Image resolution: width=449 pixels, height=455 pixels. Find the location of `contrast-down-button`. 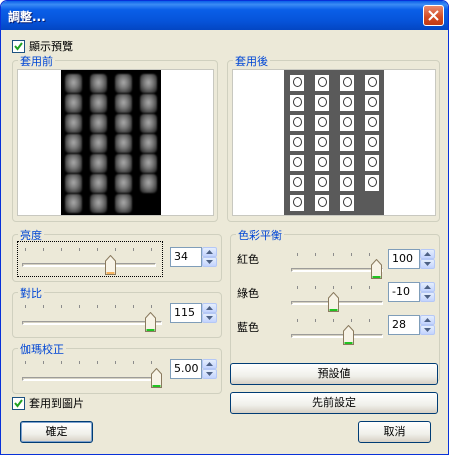

contrast-down-button is located at coordinates (209, 318).